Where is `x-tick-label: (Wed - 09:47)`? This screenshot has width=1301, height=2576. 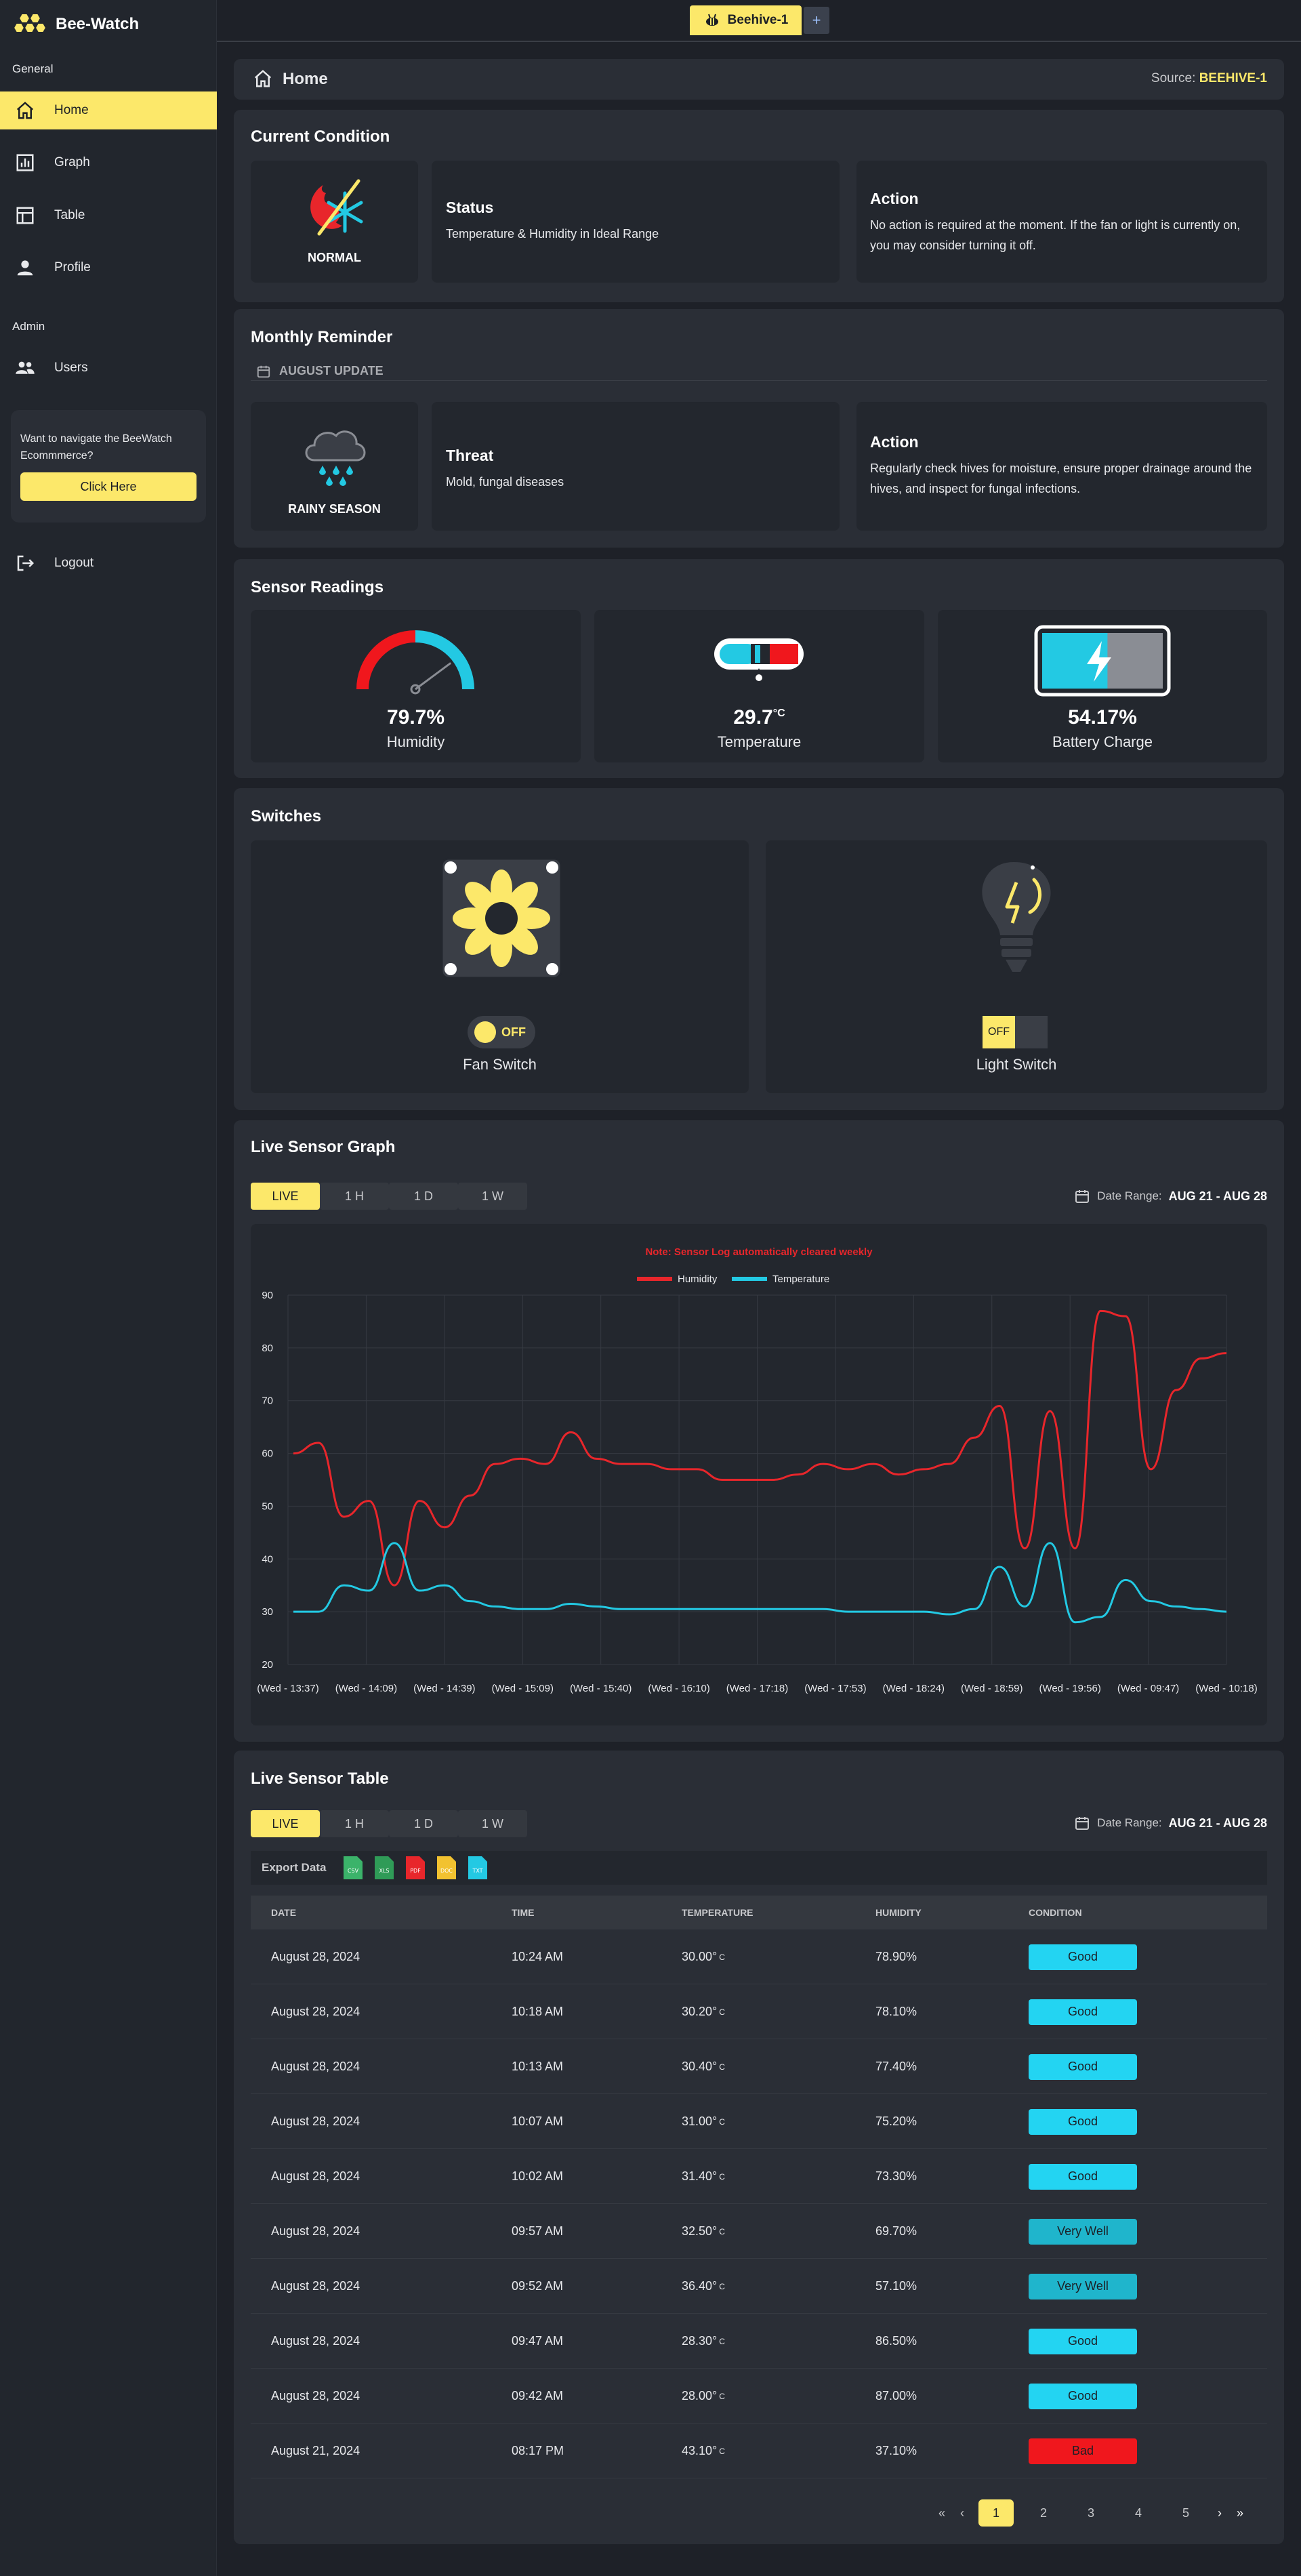 x-tick-label: (Wed - 09:47) is located at coordinates (1148, 1689).